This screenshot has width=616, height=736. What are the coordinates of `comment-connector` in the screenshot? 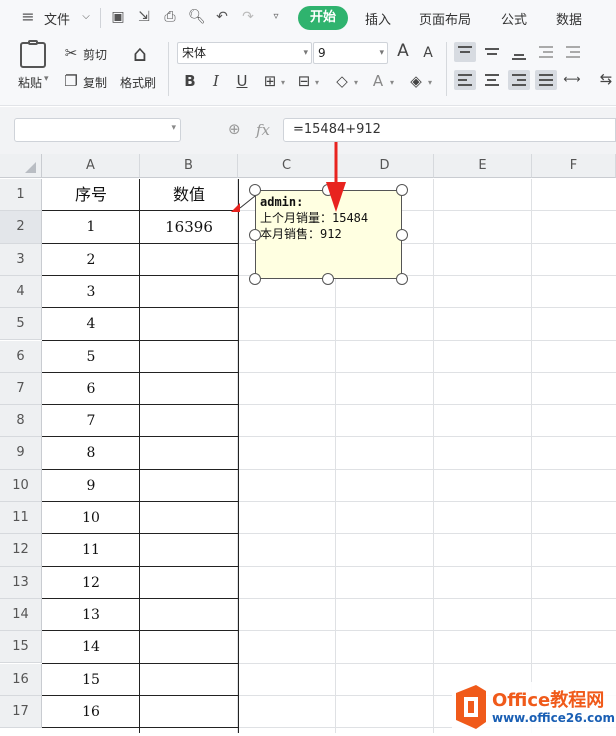 It's located at (247, 202).